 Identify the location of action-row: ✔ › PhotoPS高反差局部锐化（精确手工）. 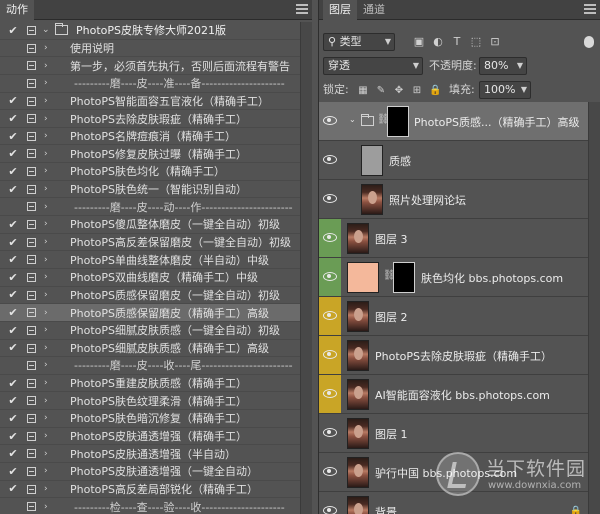
(150, 490).